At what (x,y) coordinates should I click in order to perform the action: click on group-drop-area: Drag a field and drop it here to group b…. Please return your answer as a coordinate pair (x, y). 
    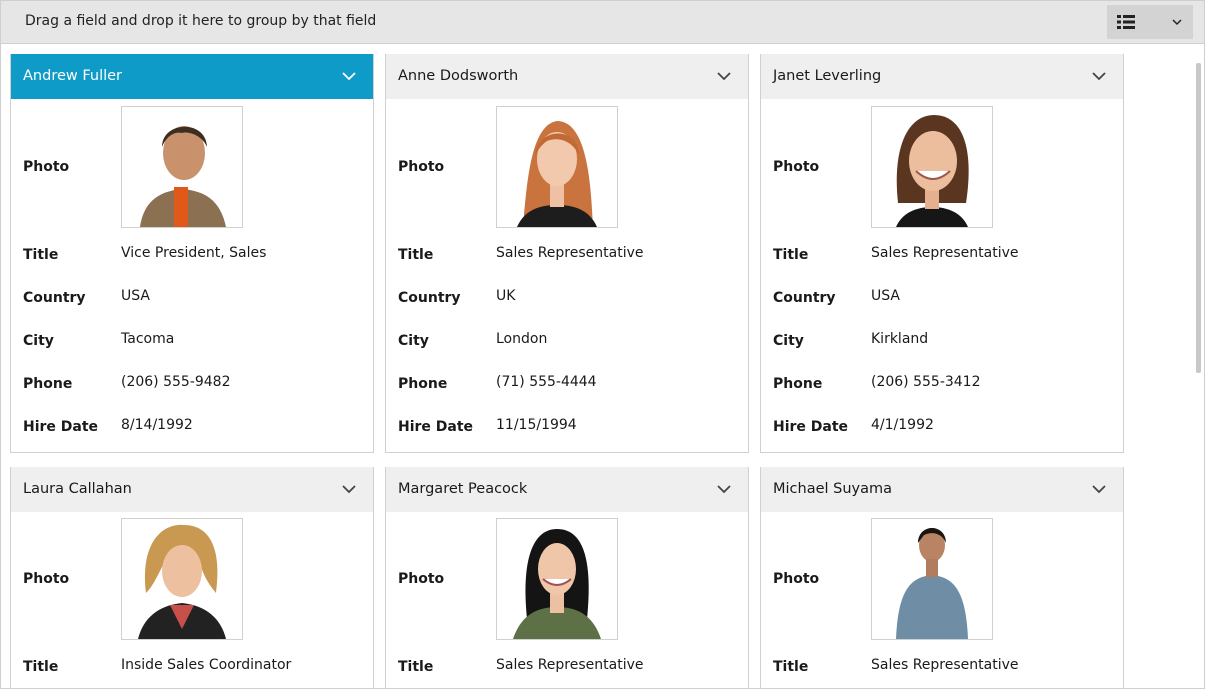
    Looking at the image, I should click on (602, 22).